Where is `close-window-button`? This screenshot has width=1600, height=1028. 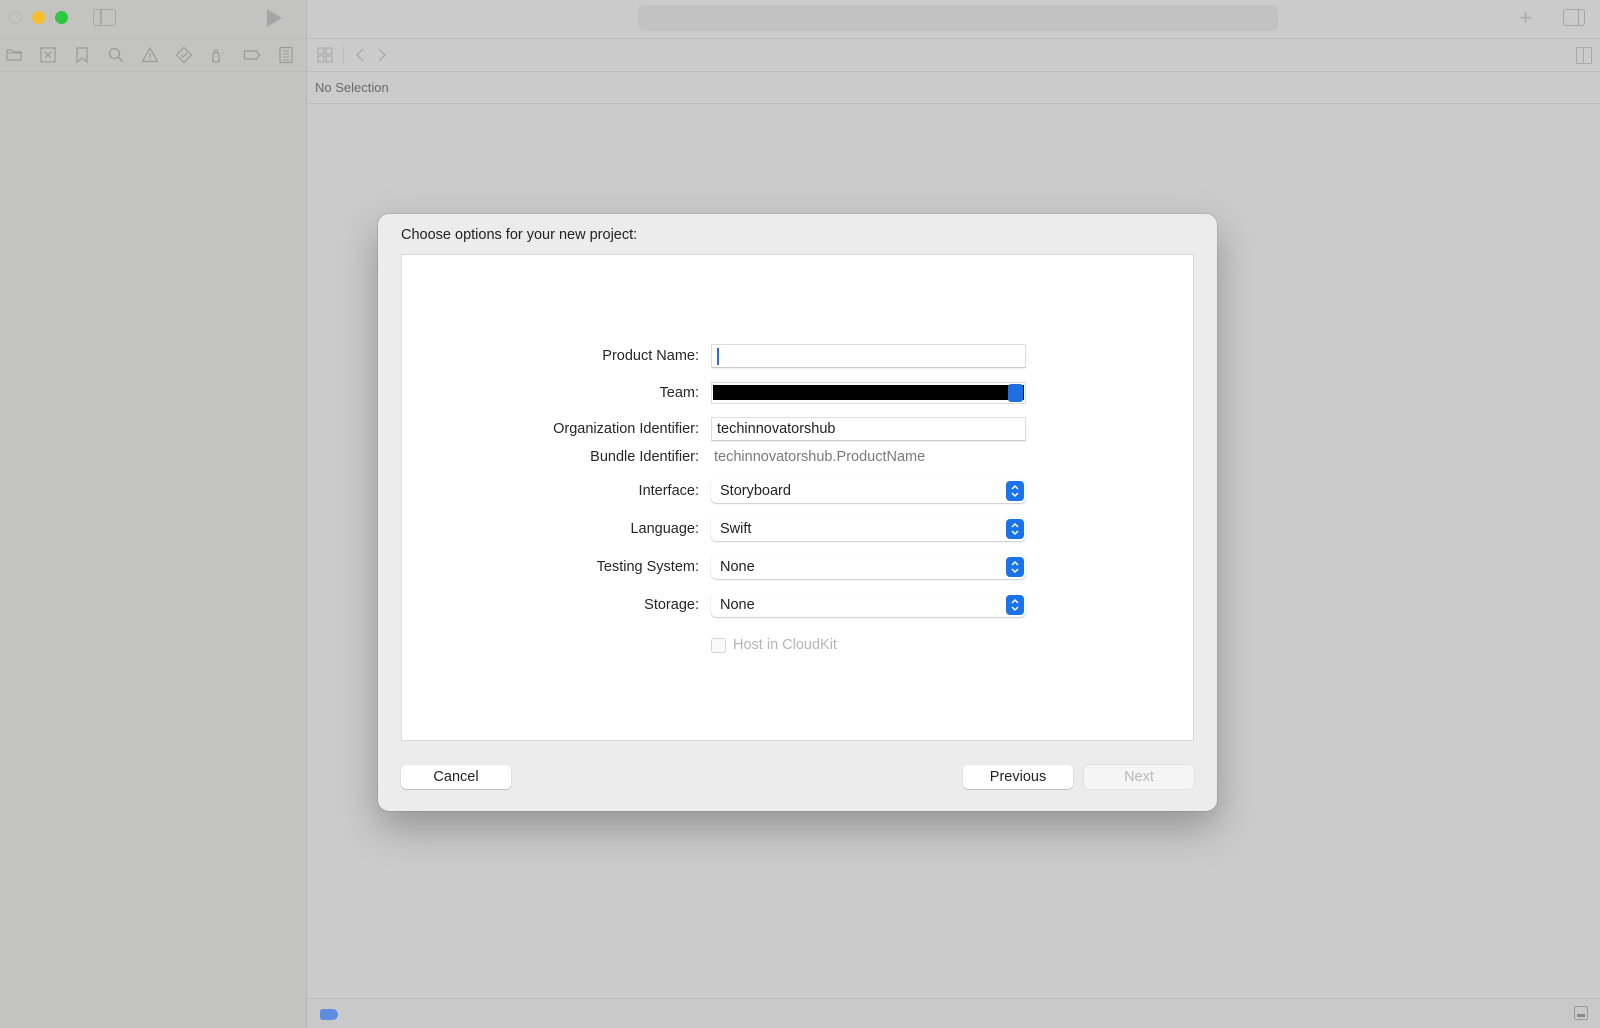
close-window-button is located at coordinates (15, 17).